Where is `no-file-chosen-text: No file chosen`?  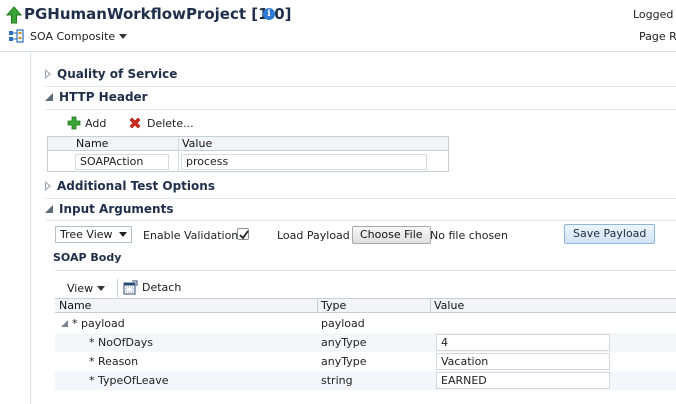
no-file-chosen-text: No file chosen is located at coordinates (469, 235).